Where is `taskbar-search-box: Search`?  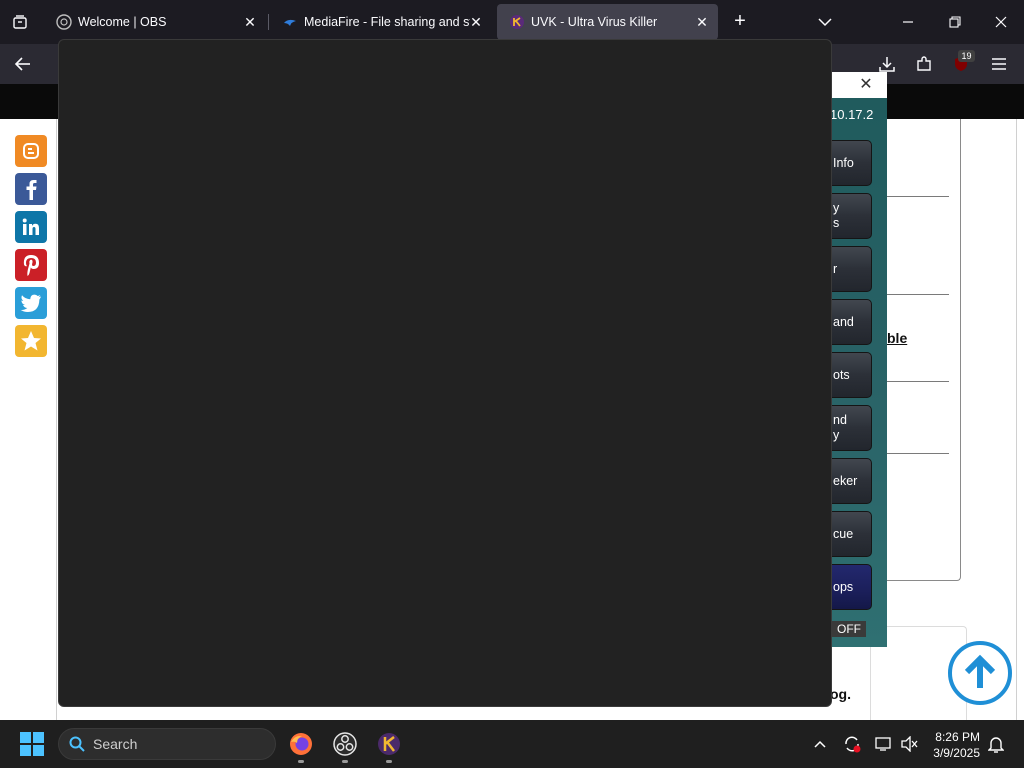
taskbar-search-box: Search is located at coordinates (167, 744).